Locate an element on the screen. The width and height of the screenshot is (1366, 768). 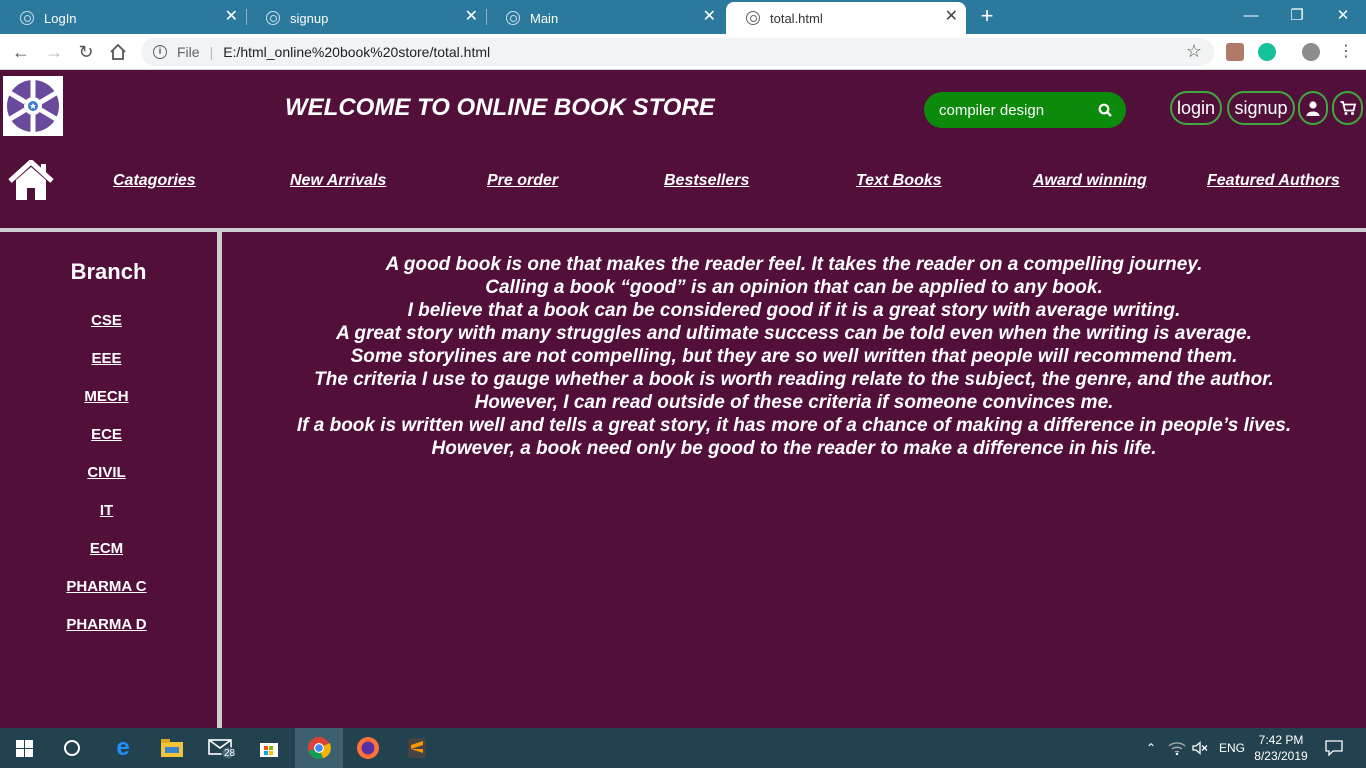
minimize-icon: — is located at coordinates (1251, 16).